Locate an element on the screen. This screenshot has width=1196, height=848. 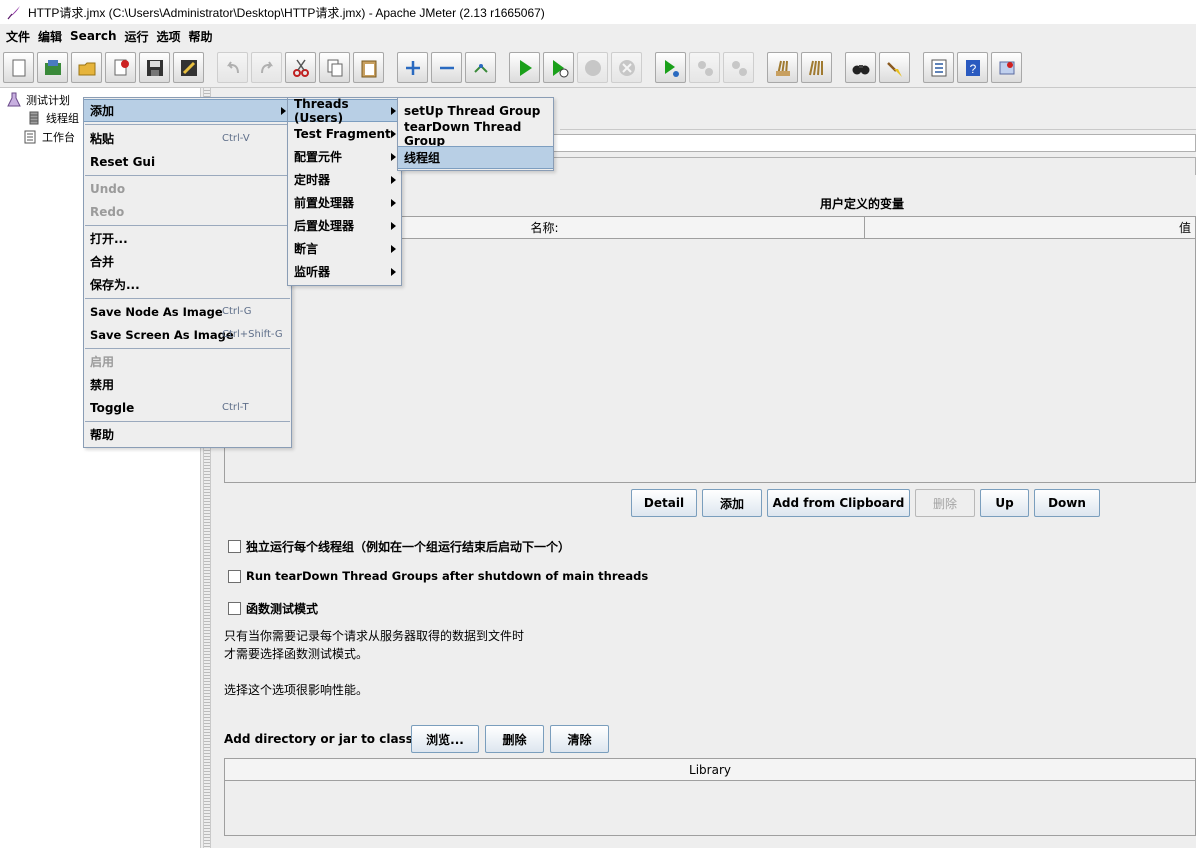
cut-button is located at coordinates (300, 67).